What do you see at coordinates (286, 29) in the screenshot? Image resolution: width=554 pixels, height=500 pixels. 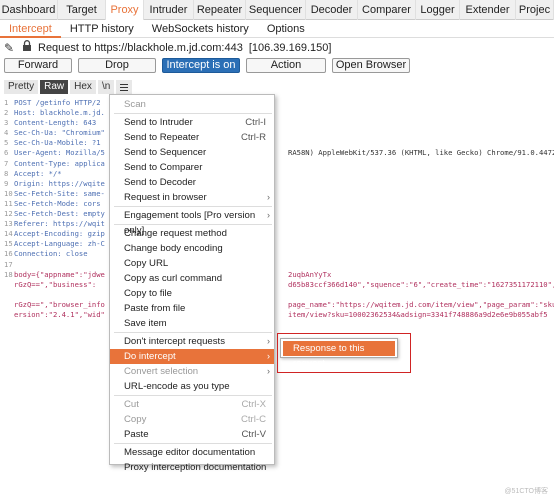 I see `sub-tab-options: Options` at bounding box center [286, 29].